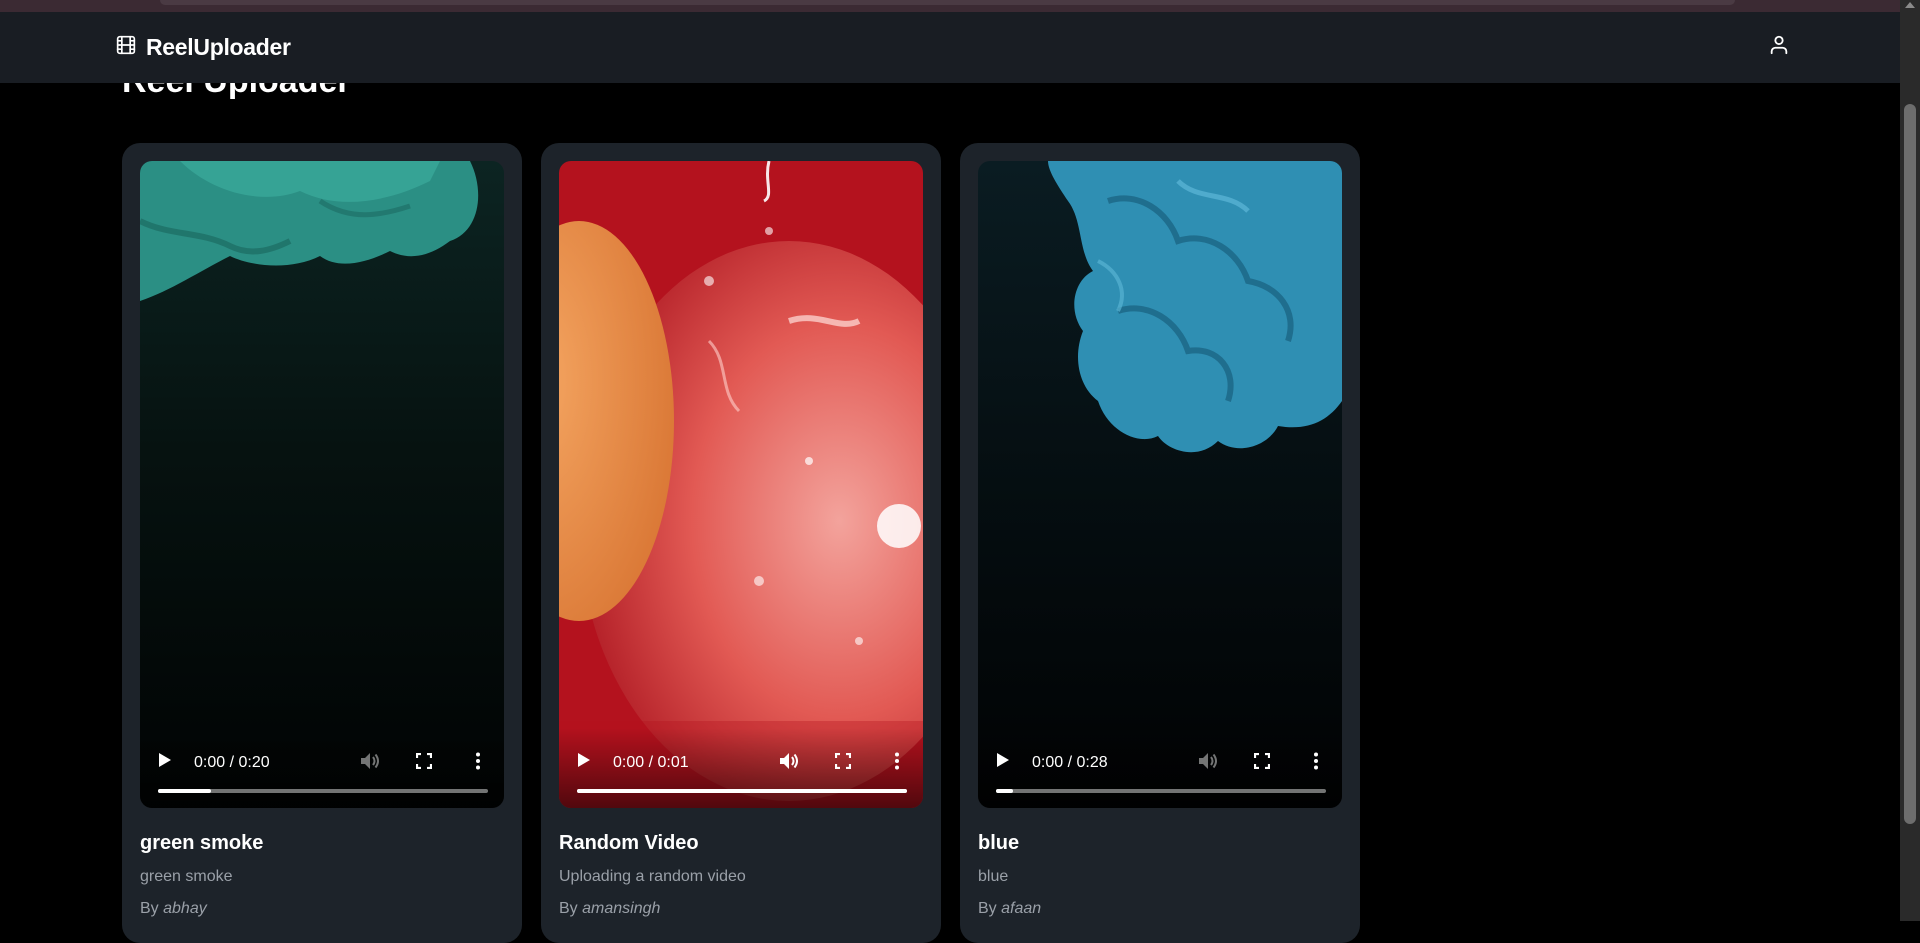 The width and height of the screenshot is (1920, 943). I want to click on video-description: Uploading a random video, so click(652, 876).